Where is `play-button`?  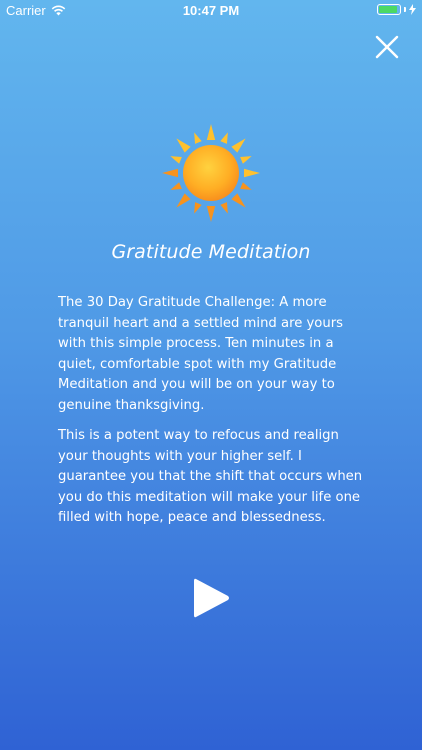 play-button is located at coordinates (212, 598).